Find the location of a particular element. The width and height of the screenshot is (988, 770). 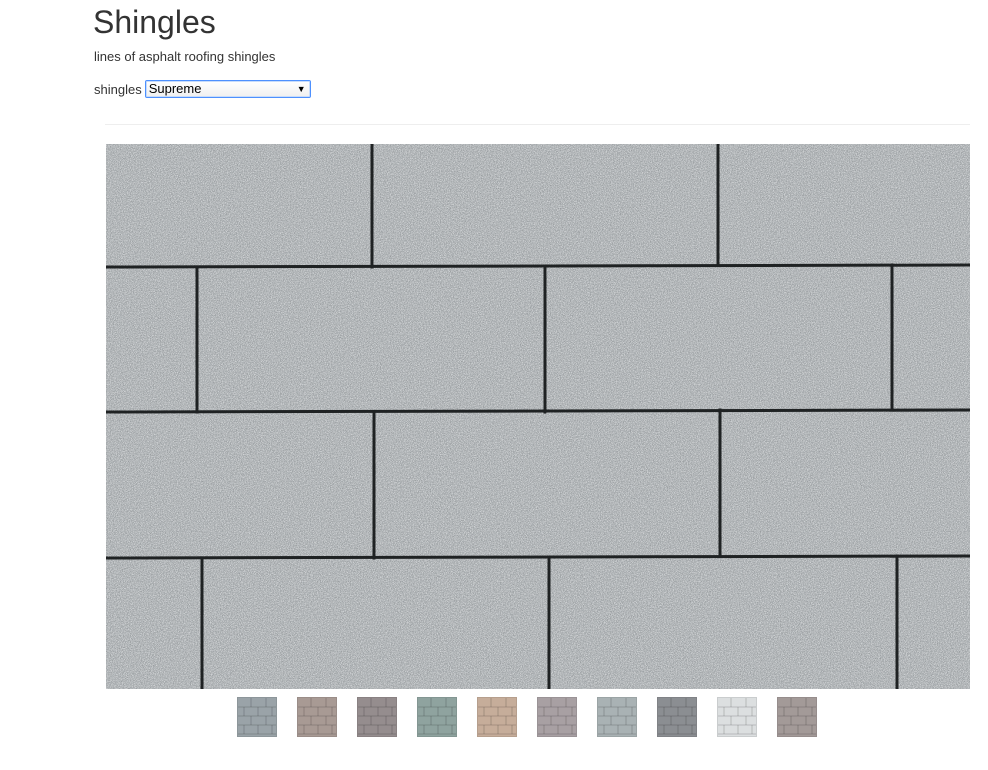

shingles-select: Supreme ▼ is located at coordinates (227, 89).